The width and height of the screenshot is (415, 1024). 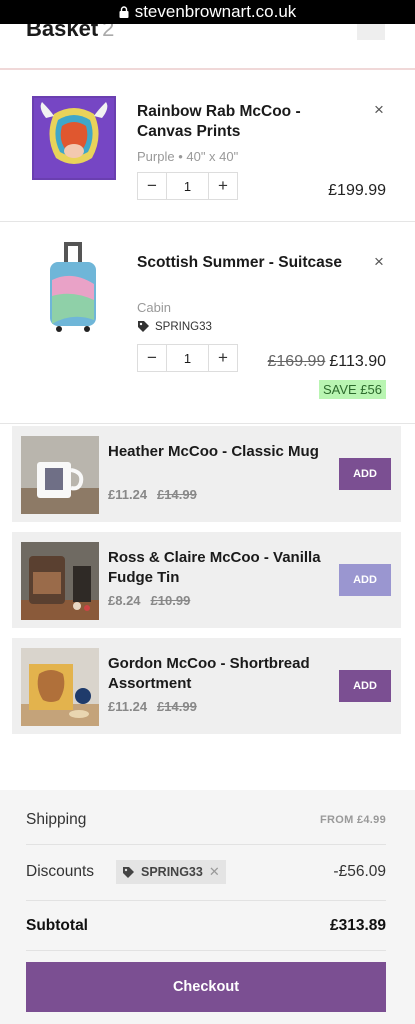 What do you see at coordinates (357, 361) in the screenshot?
I see `sale-price: £113.90` at bounding box center [357, 361].